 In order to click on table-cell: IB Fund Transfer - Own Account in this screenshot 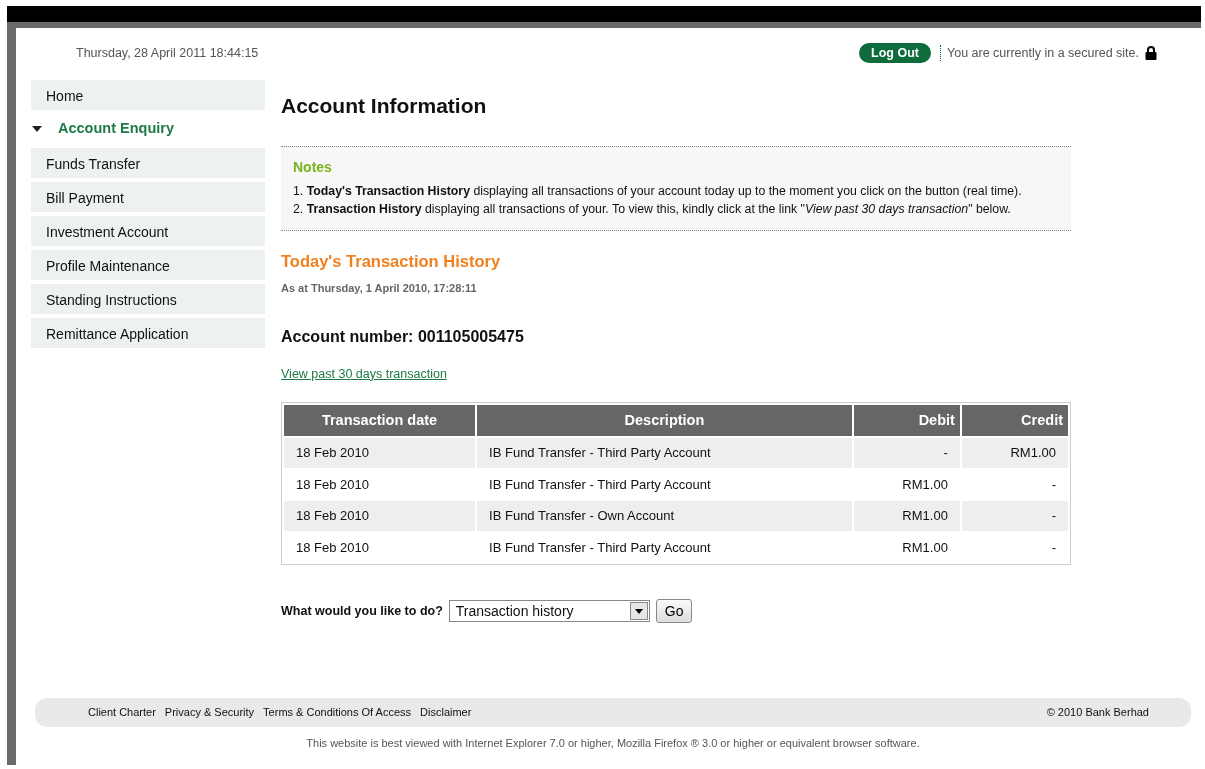, I will do `click(664, 516)`.